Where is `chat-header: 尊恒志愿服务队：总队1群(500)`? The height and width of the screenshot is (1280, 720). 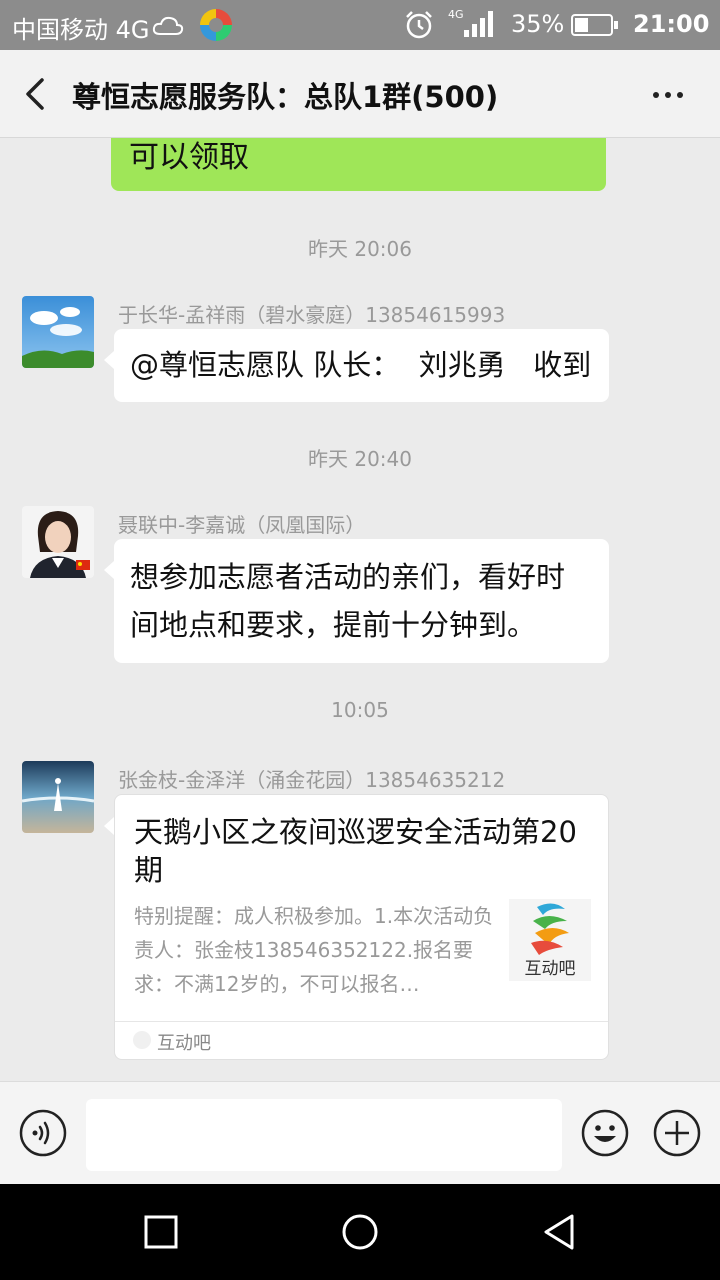 chat-header: 尊恒志愿服务队：总队1群(500) is located at coordinates (360, 94).